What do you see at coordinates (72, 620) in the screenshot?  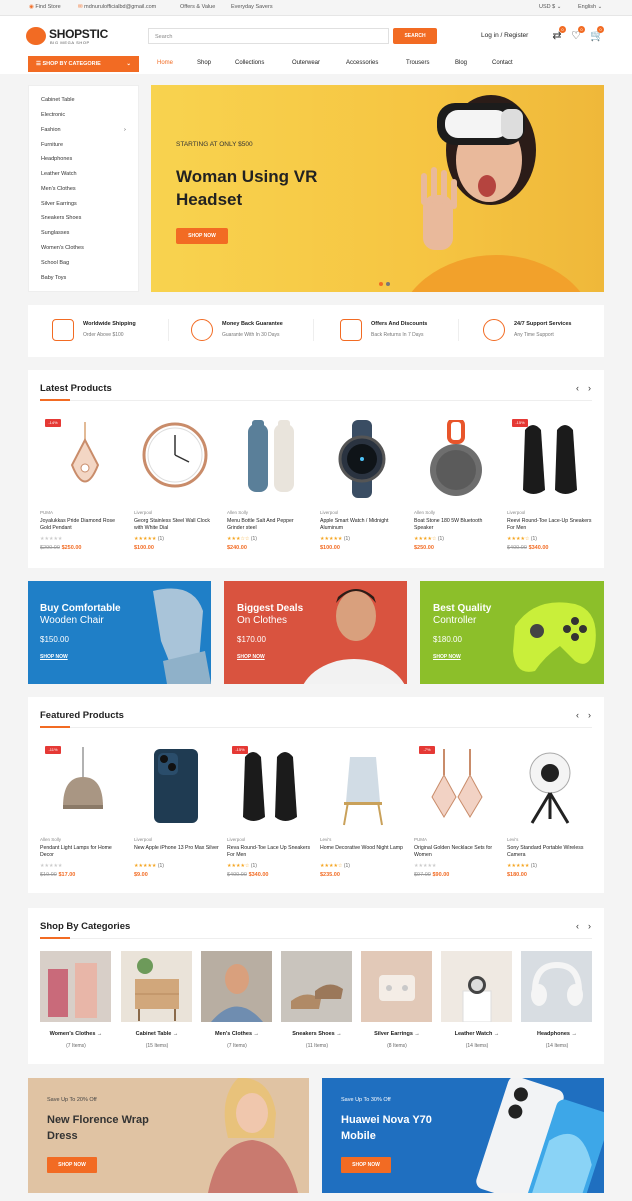 I see `promo-subtitle: Wooden Chair` at bounding box center [72, 620].